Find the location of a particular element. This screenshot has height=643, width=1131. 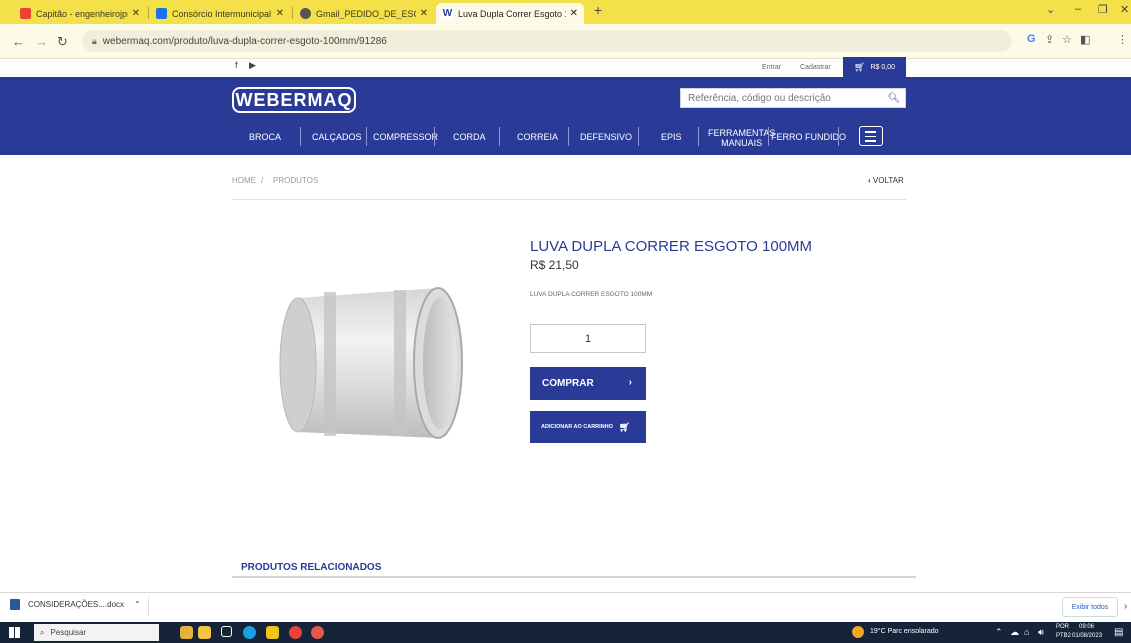

minimize-button: – is located at coordinates (1078, 9).